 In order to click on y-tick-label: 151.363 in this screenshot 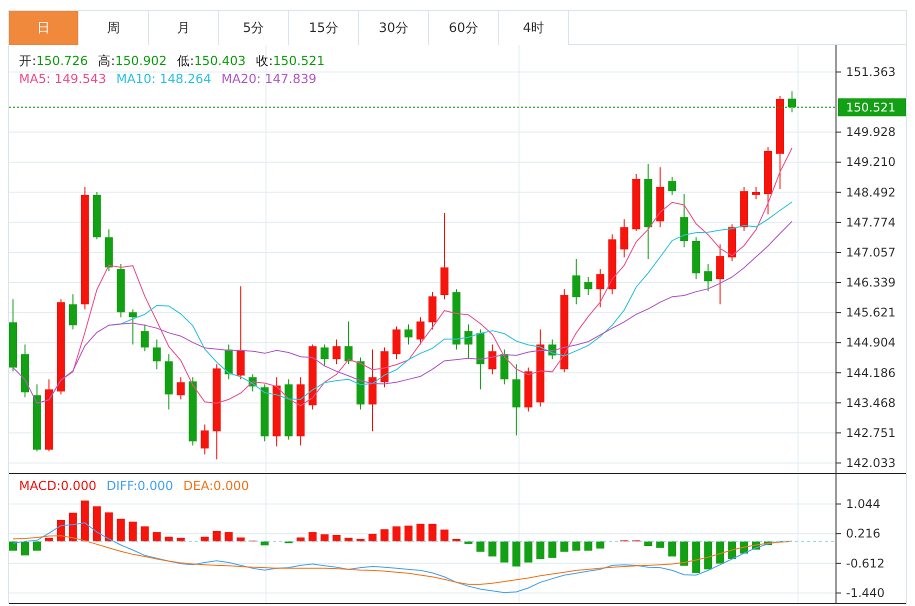, I will do `click(871, 71)`.